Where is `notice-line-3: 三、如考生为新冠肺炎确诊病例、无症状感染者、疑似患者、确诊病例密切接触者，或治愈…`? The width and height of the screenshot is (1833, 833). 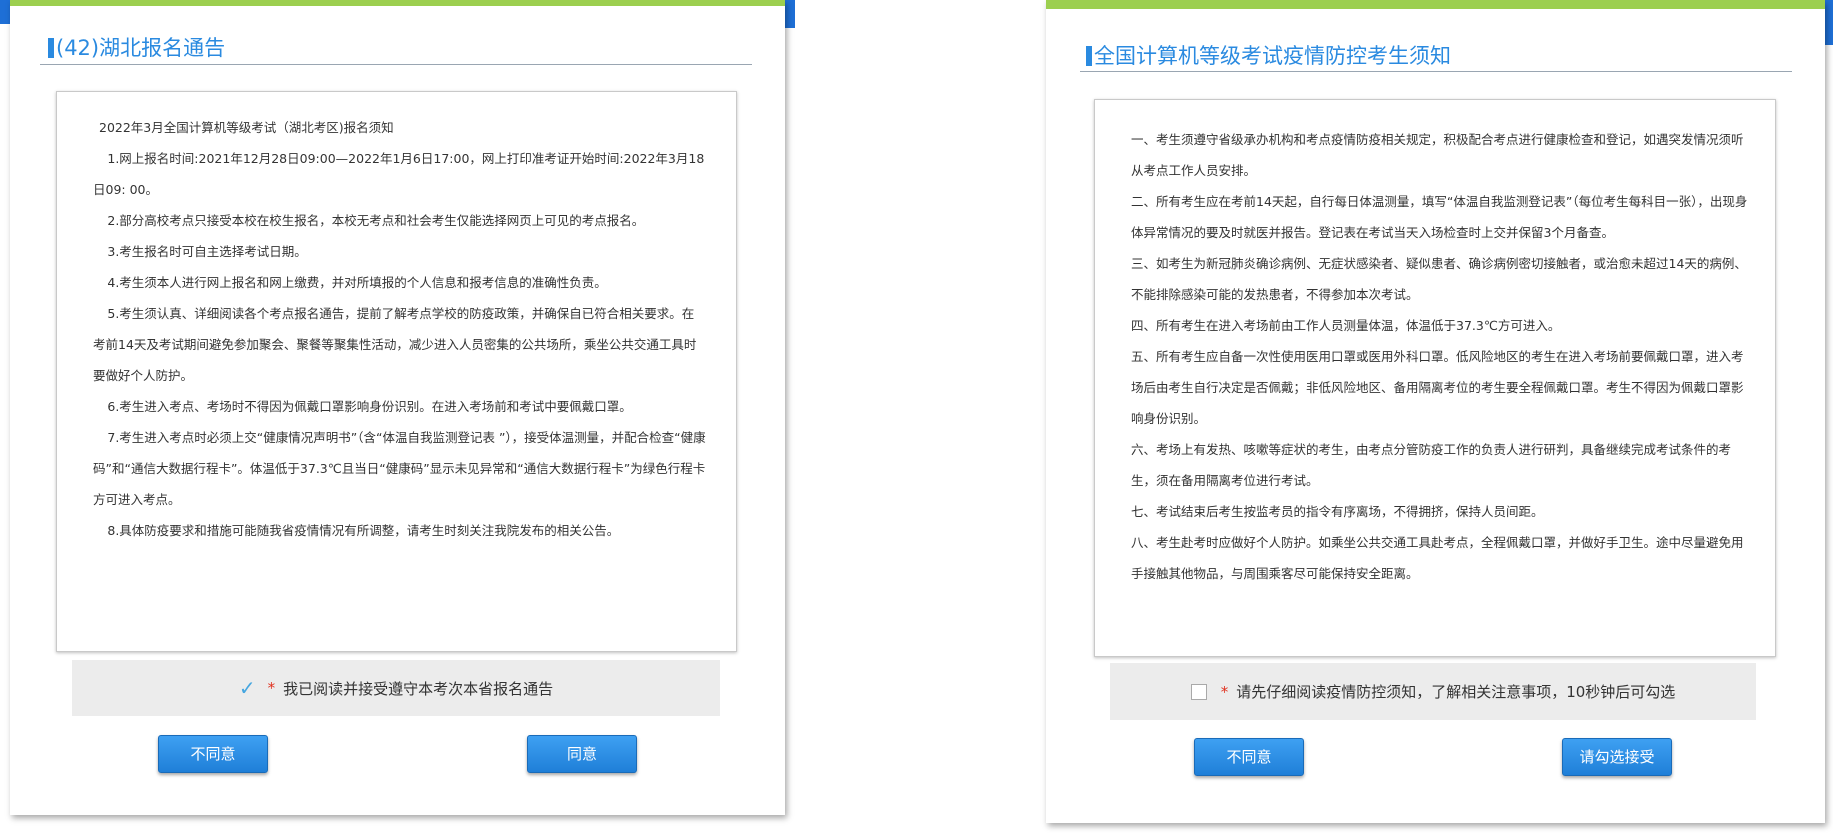
notice-line-3: 三、如考生为新冠肺炎确诊病例、无症状感染者、疑似患者、确诊病例密切接触者，或治愈… is located at coordinates (1439, 279).